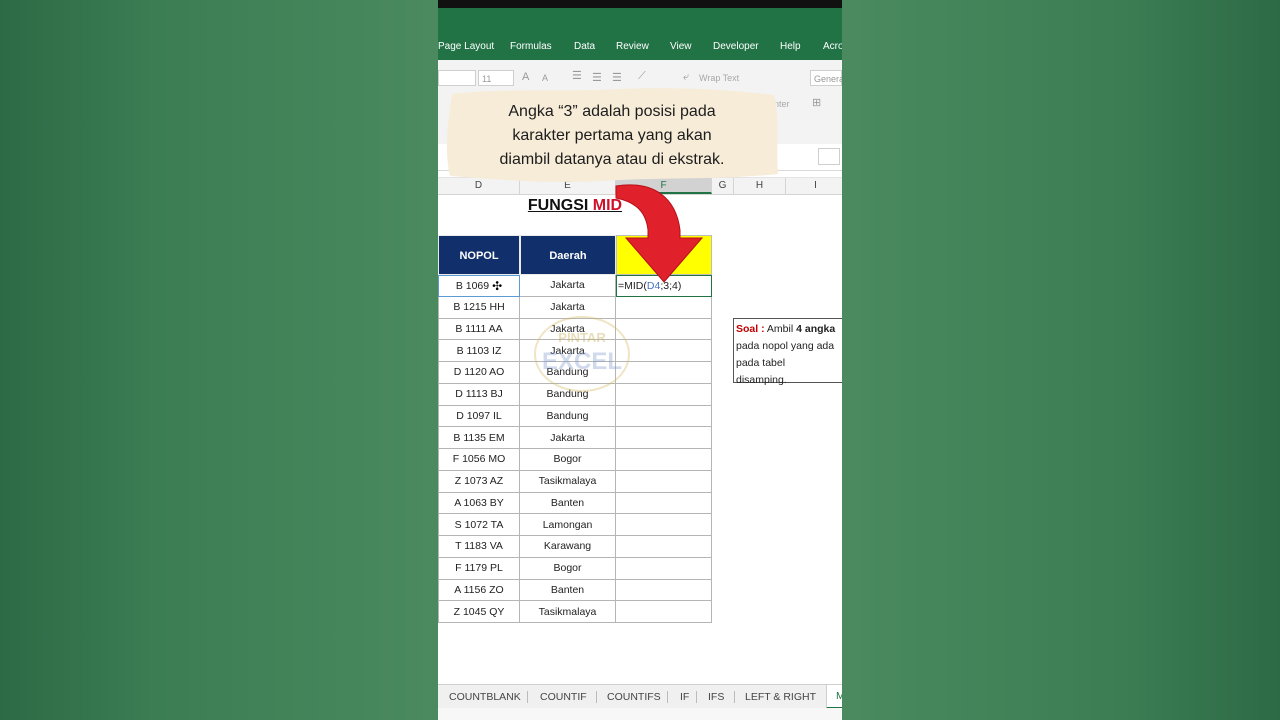 Image resolution: width=1280 pixels, height=720 pixels. What do you see at coordinates (568, 525) in the screenshot?
I see `daerah-cell: Lamongan` at bounding box center [568, 525].